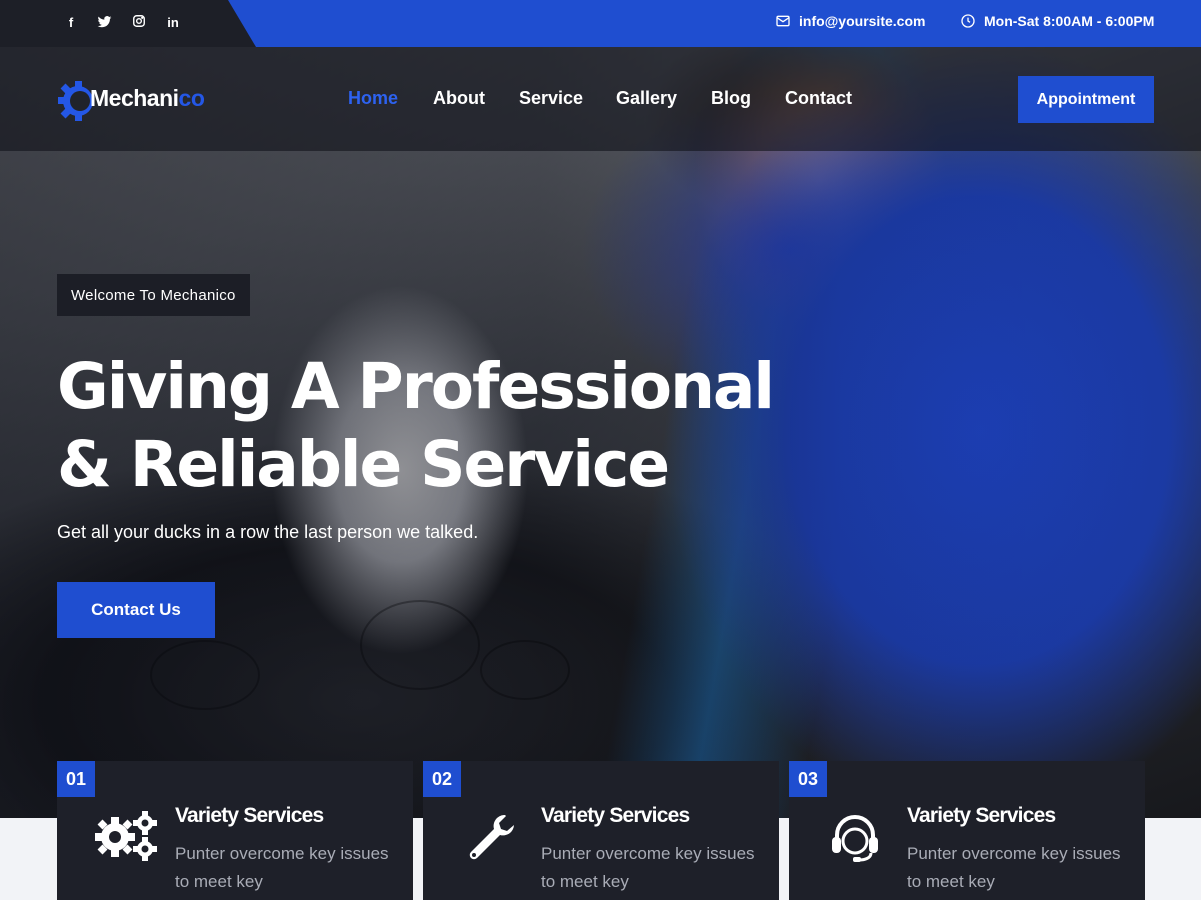  I want to click on nav-contact: Contact, so click(818, 98).